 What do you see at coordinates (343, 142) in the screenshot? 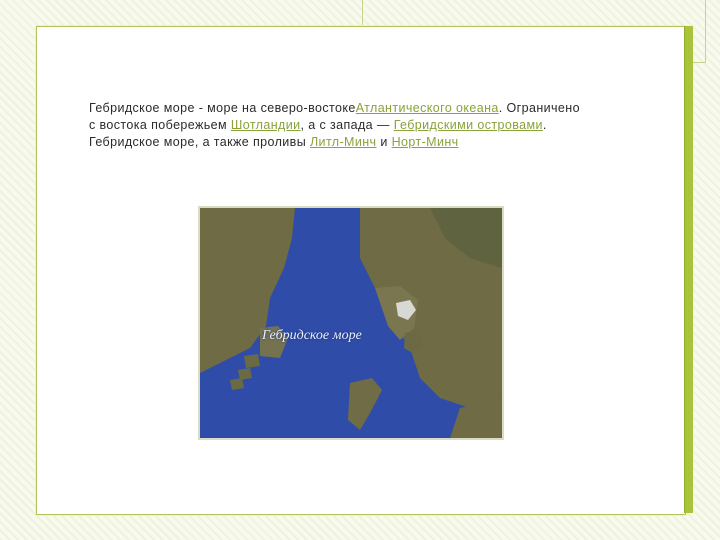
I see `link-little-minch: Литл-Минч` at bounding box center [343, 142].